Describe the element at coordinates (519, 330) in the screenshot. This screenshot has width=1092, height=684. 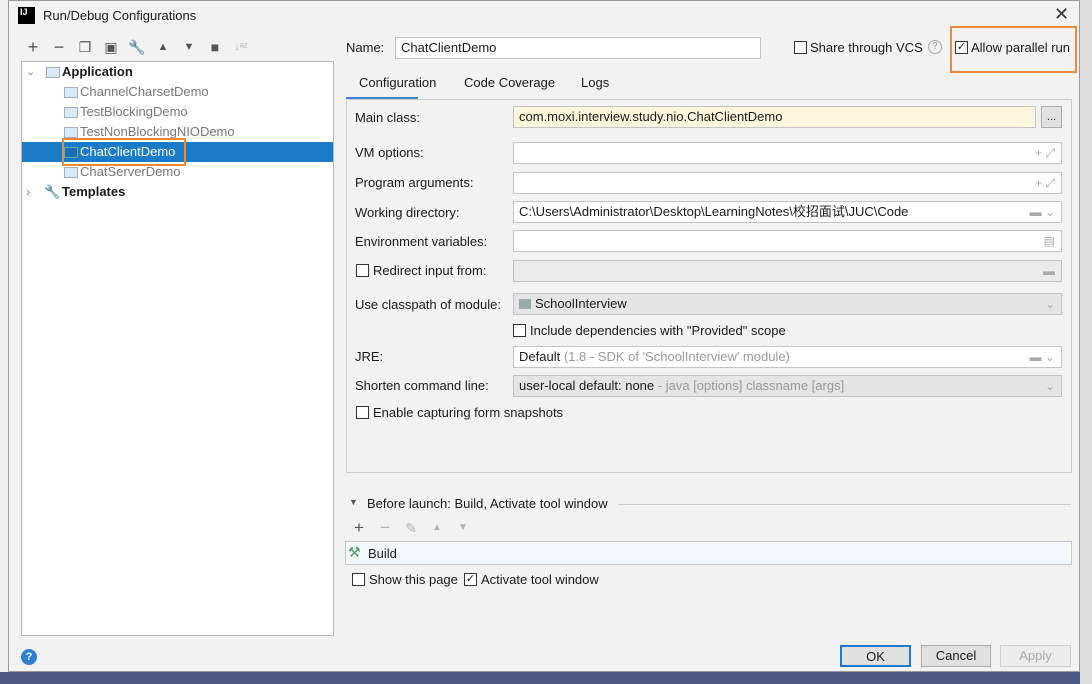
I see `include-deps-checkbox` at that location.